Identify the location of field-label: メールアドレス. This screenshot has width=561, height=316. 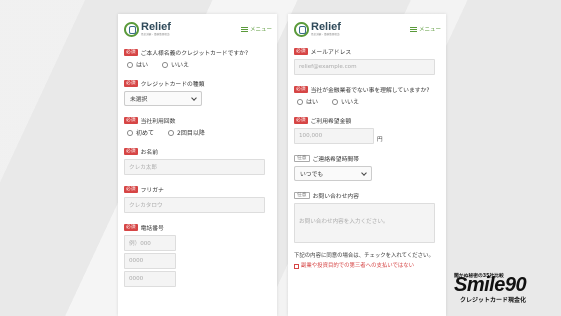
(331, 53).